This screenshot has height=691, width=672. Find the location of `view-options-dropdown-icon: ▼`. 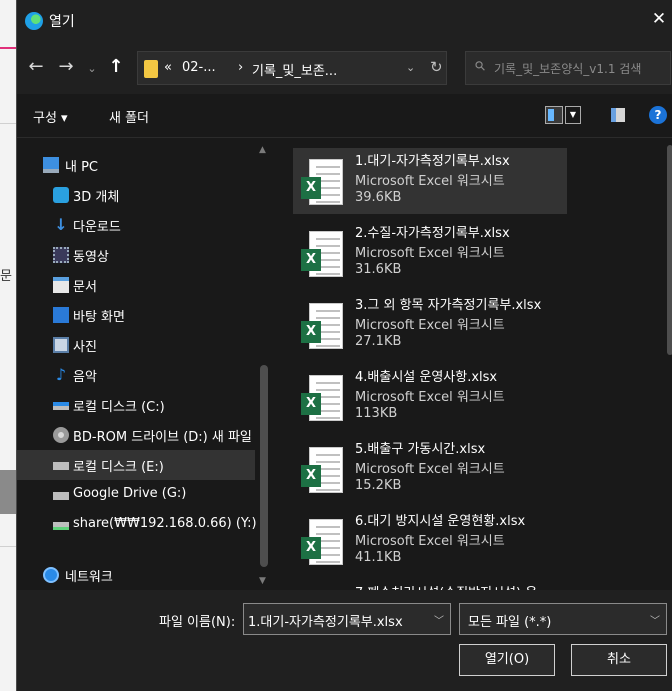

view-options-dropdown-icon: ▼ is located at coordinates (573, 115).